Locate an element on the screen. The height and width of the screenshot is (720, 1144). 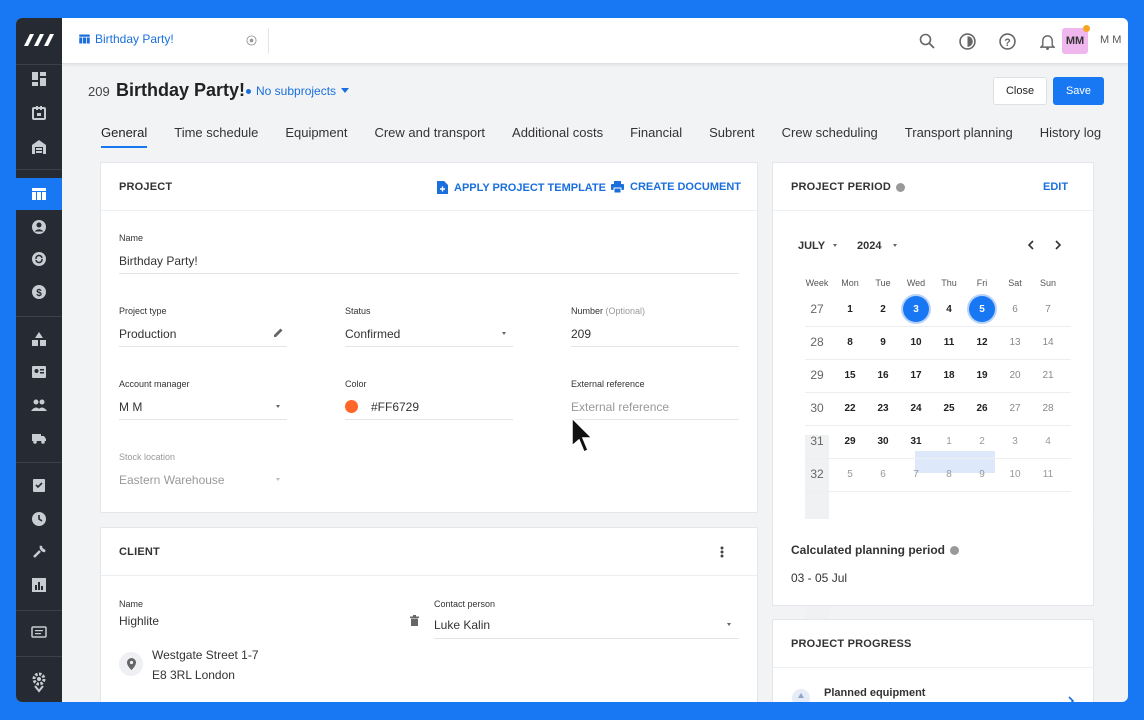
calendar-day: 2 is located at coordinates (883, 309).